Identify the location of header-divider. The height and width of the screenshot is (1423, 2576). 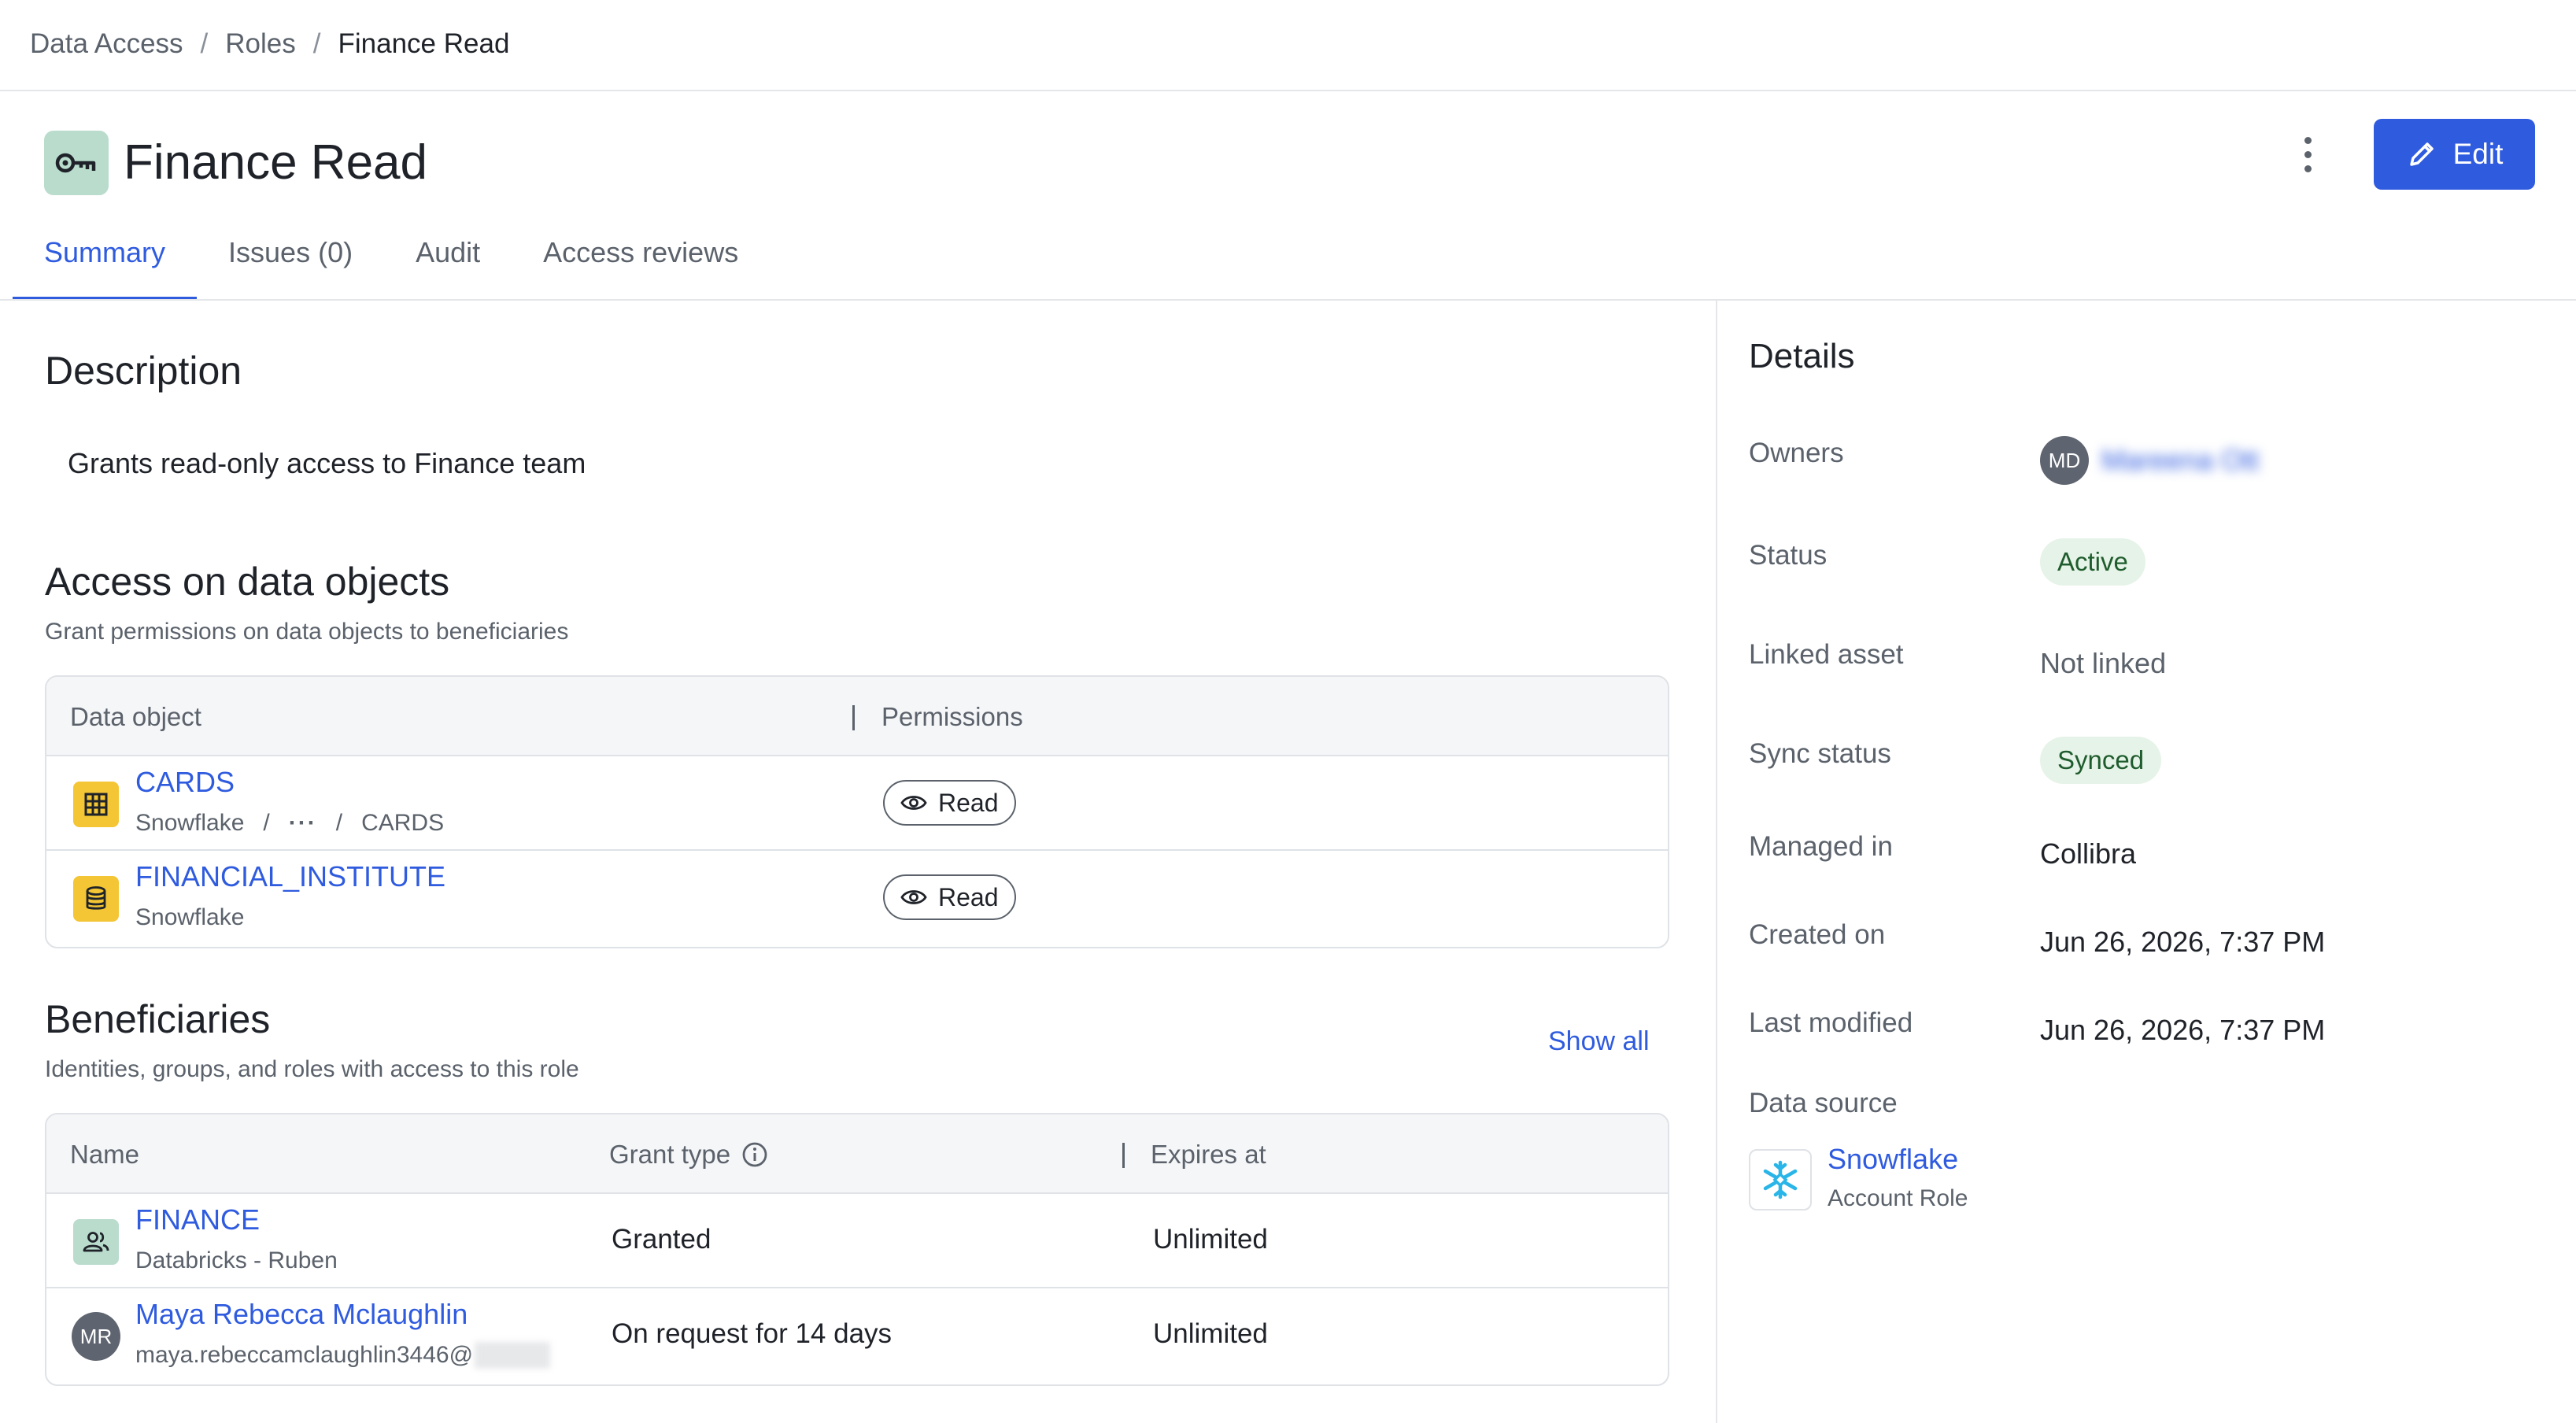
(1288, 90).